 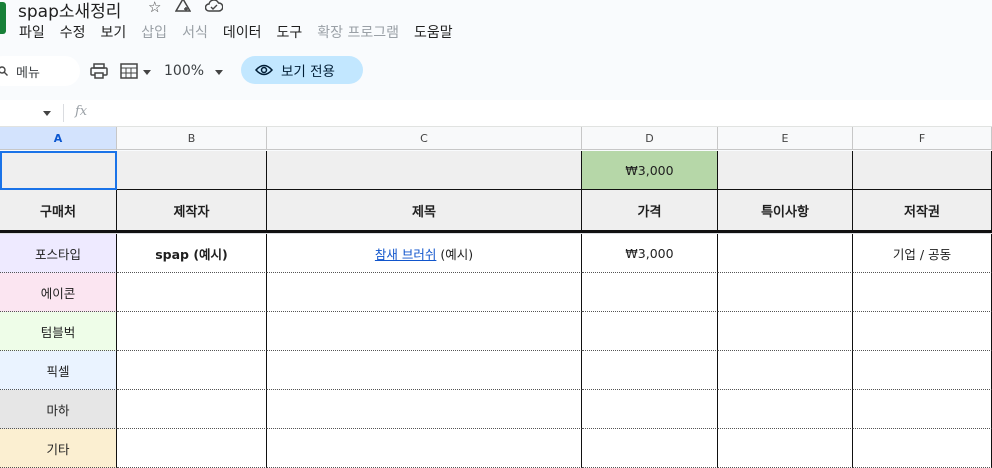 I want to click on cell-b7, so click(x=192, y=409).